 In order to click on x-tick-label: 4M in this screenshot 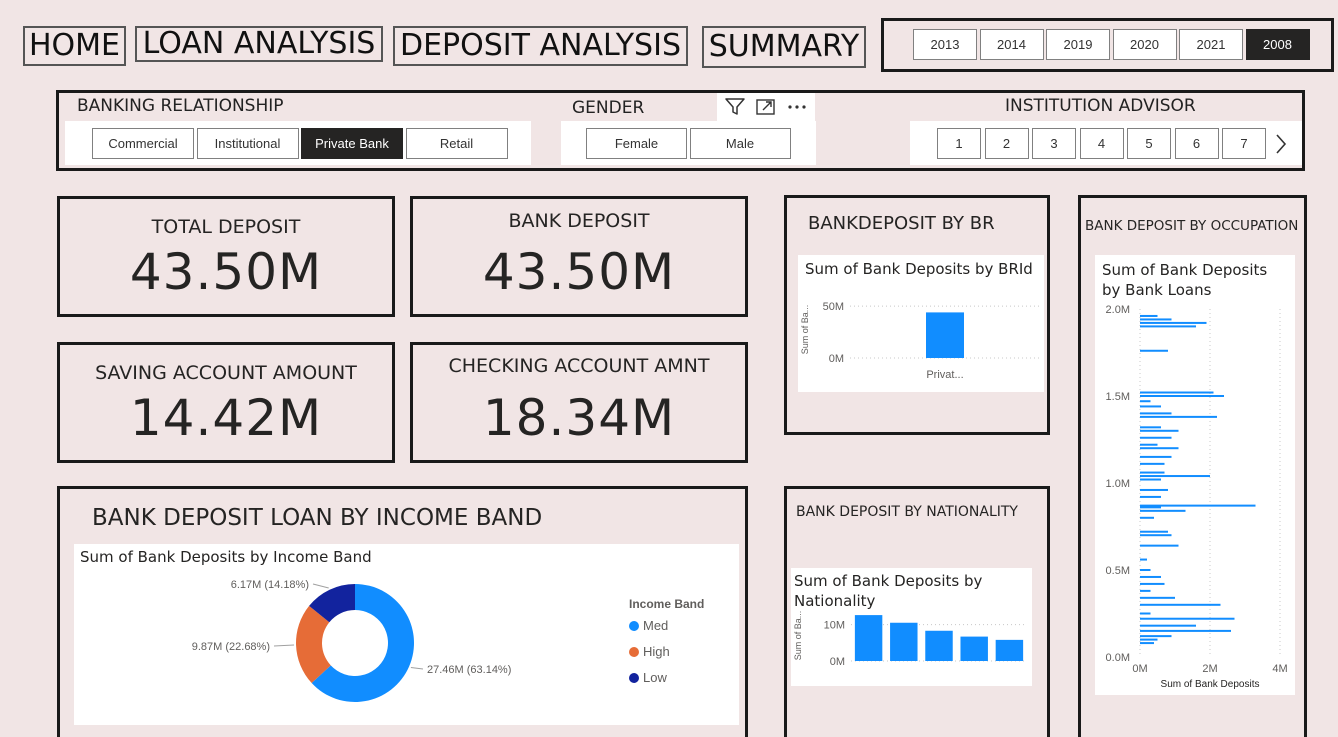, I will do `click(1279, 669)`.